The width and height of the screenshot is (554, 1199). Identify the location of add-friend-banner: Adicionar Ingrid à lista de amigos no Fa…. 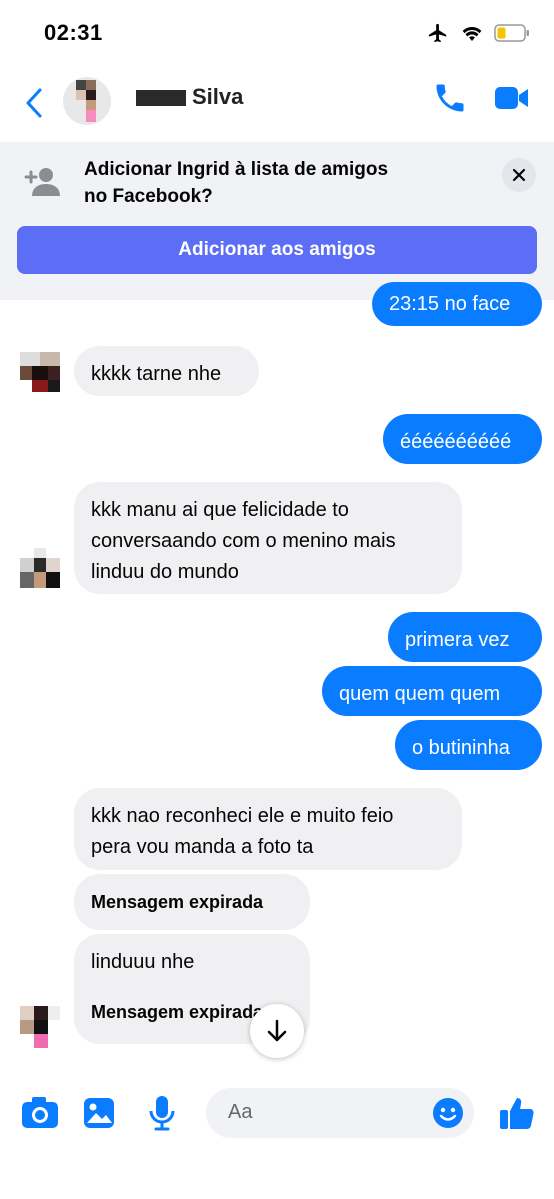
(277, 221).